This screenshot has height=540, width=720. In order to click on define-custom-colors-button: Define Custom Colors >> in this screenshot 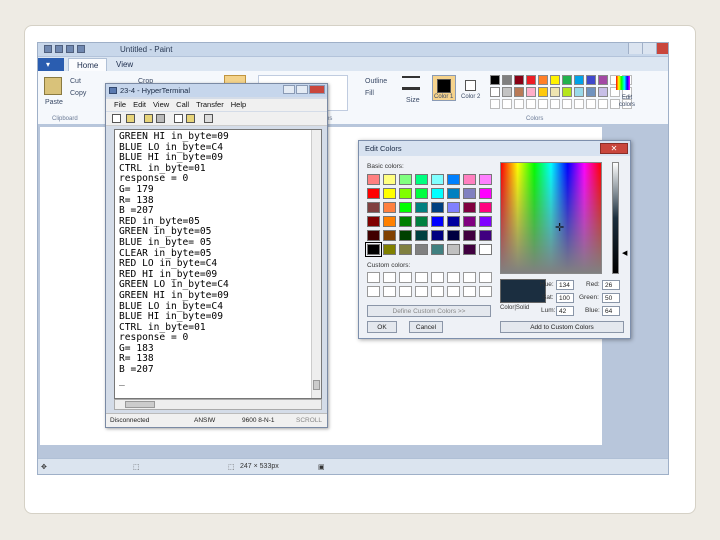, I will do `click(429, 311)`.